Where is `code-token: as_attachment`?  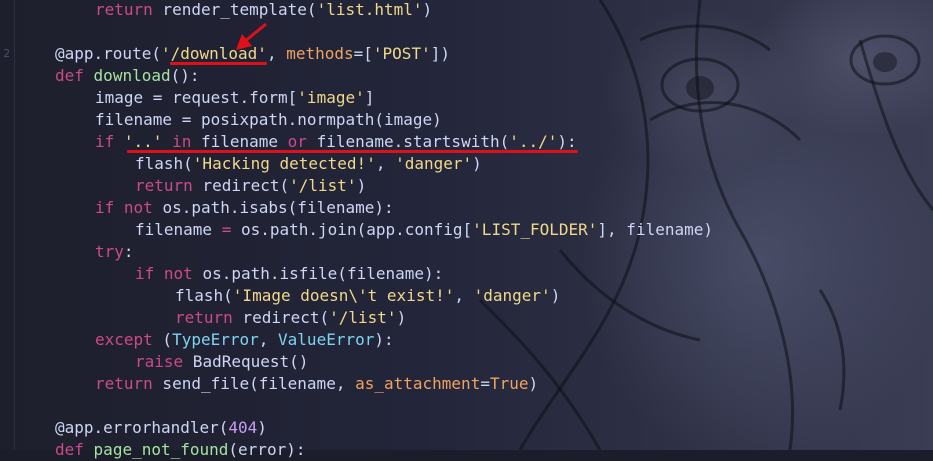 code-token: as_attachment is located at coordinates (418, 383).